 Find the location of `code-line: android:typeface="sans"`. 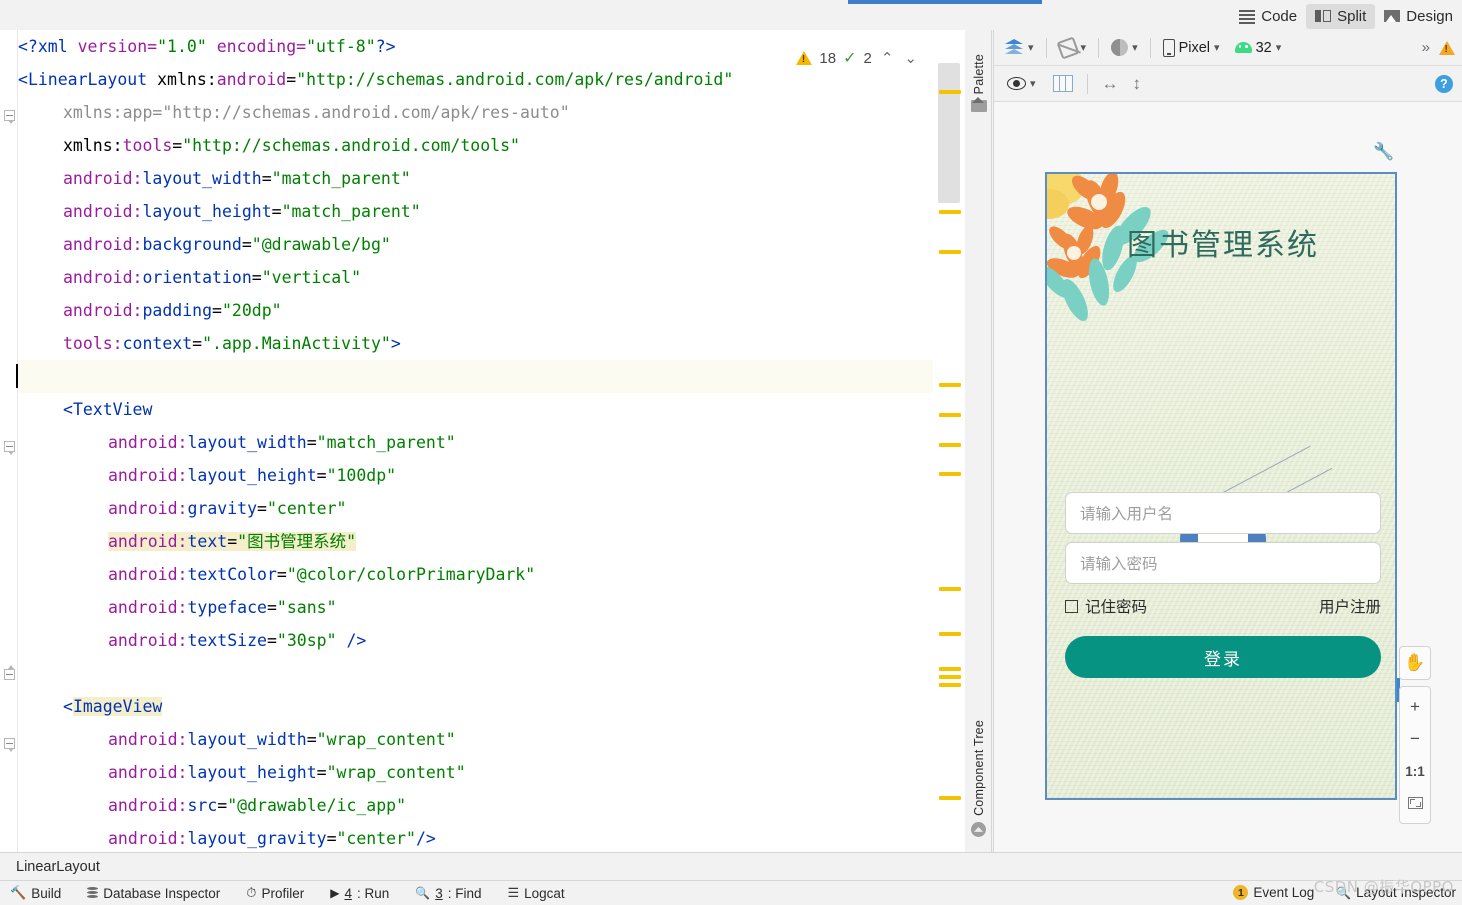

code-line: android:typeface="sans" is located at coordinates (475, 607).